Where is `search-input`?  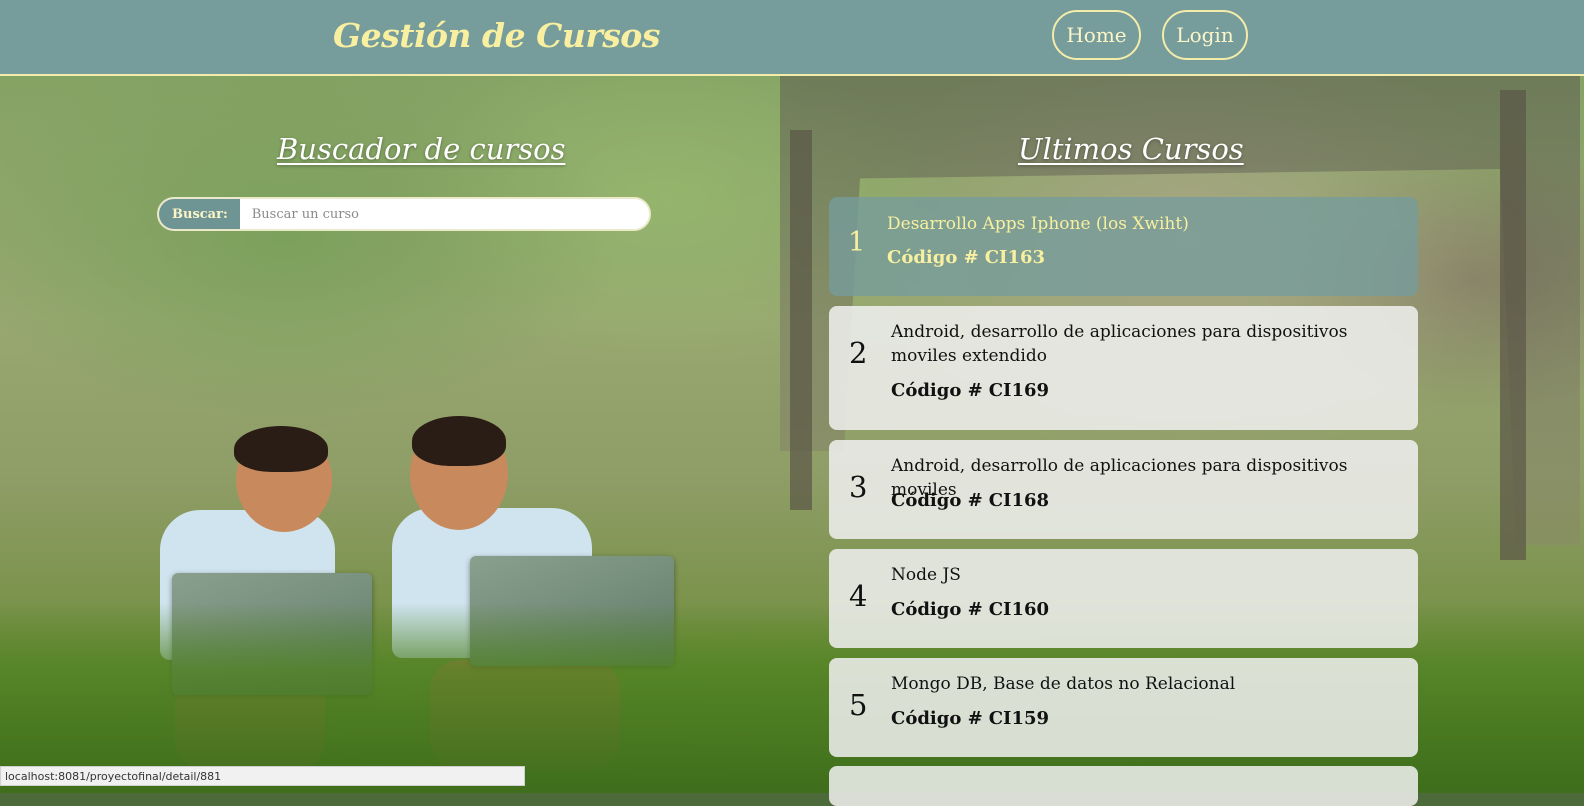
search-input is located at coordinates (444, 214).